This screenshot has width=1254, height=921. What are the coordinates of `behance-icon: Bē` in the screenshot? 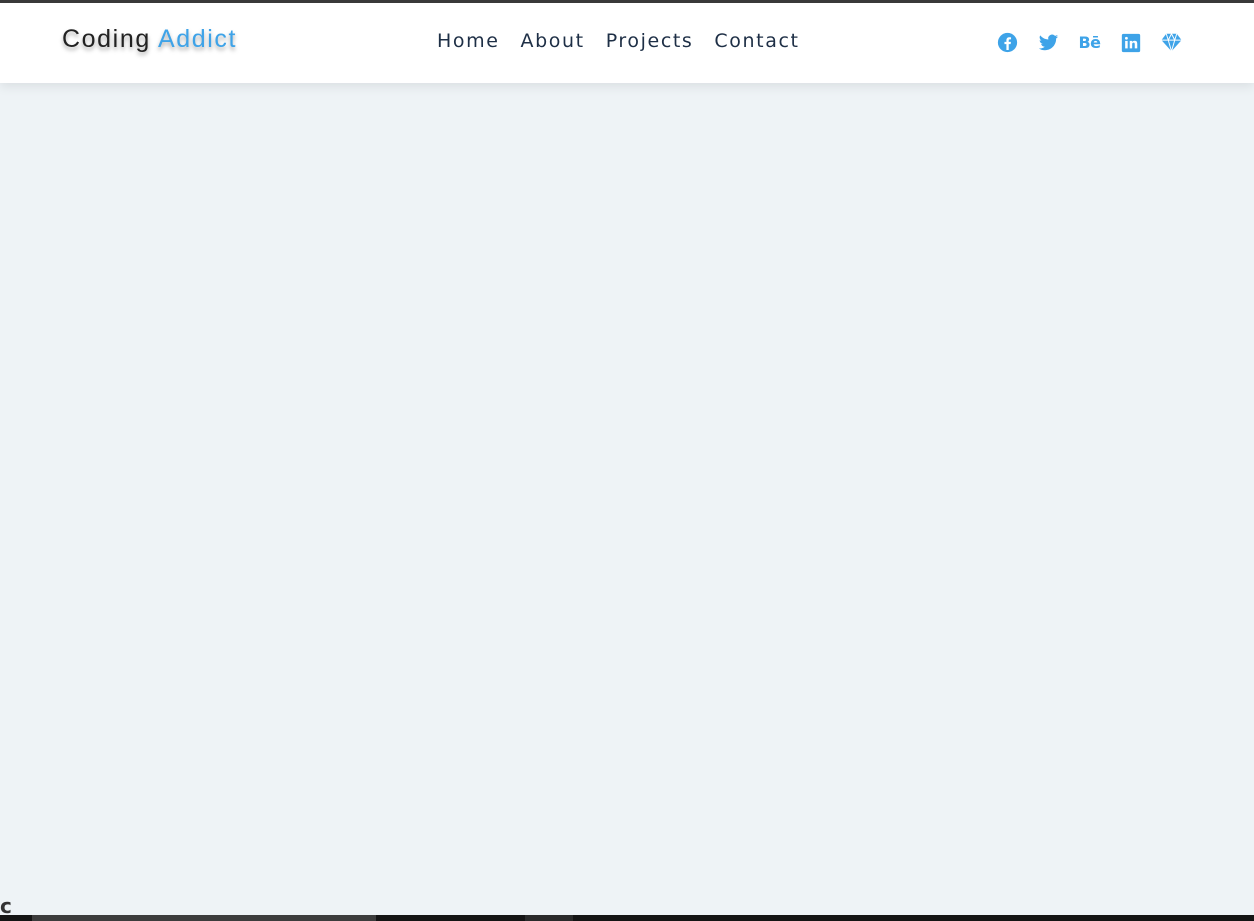 It's located at (1089, 42).